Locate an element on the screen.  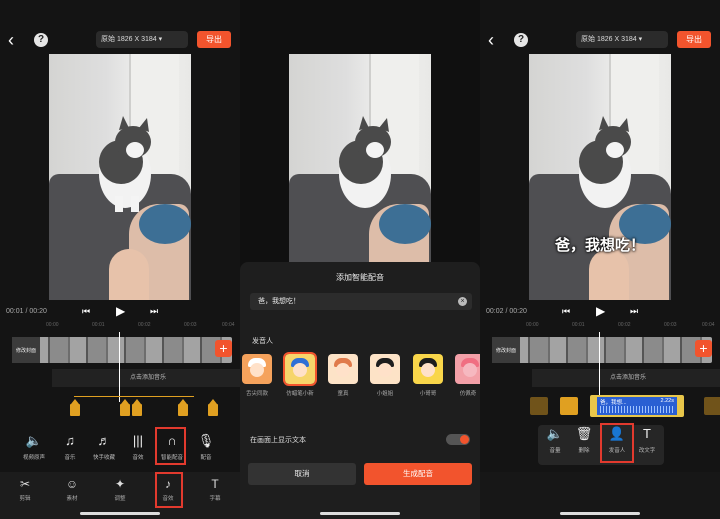
speaker-name: 小哥哥 is located at coordinates (428, 394).